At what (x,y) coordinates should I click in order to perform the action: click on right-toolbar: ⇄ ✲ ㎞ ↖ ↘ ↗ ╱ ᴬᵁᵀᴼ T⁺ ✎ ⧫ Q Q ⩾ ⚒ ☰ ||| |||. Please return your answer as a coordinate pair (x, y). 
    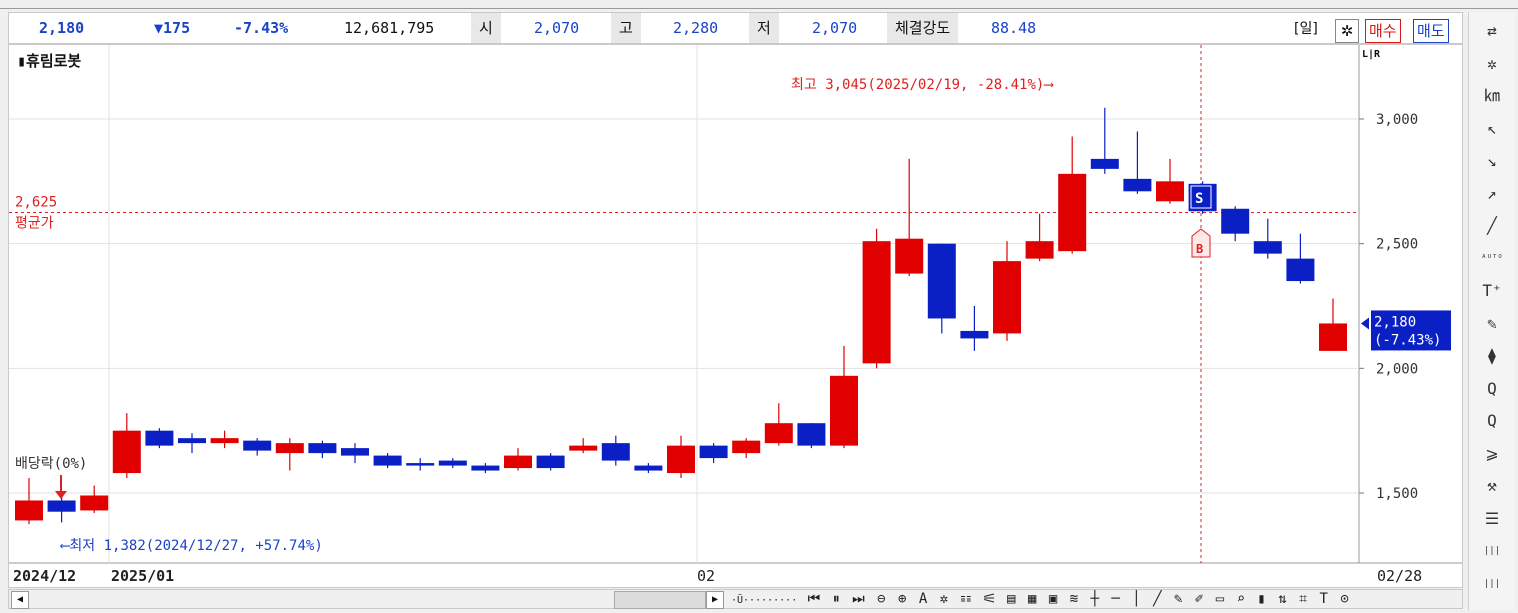
    Looking at the image, I should click on (1491, 311).